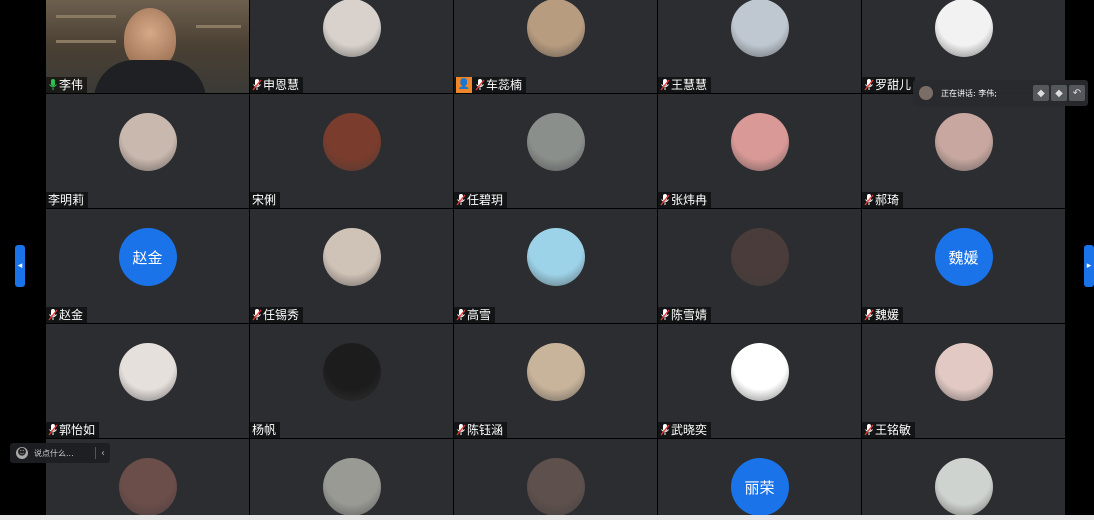 This screenshot has height=520, width=1094. Describe the element at coordinates (147, 46) in the screenshot. I see `participant-tile: 李伟` at that location.